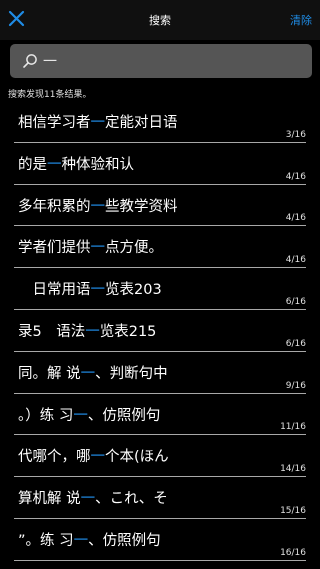 Image resolution: width=320 pixels, height=569 pixels. What do you see at coordinates (54, 123) in the screenshot?
I see `snippet-before: 相信学习者` at bounding box center [54, 123].